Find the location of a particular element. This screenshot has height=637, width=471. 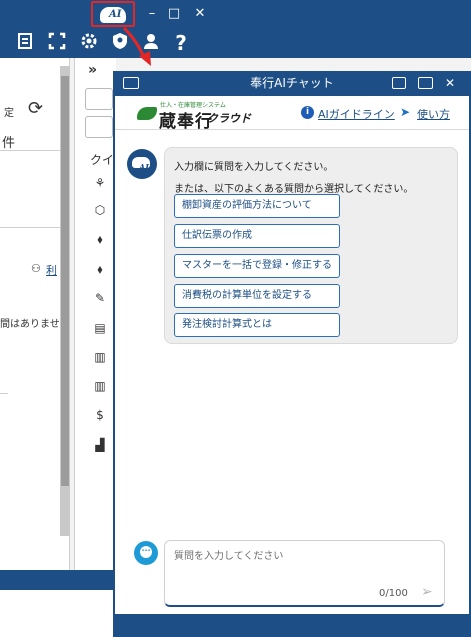

message-line: 入力欄に質問を入力してください。 is located at coordinates (254, 167).